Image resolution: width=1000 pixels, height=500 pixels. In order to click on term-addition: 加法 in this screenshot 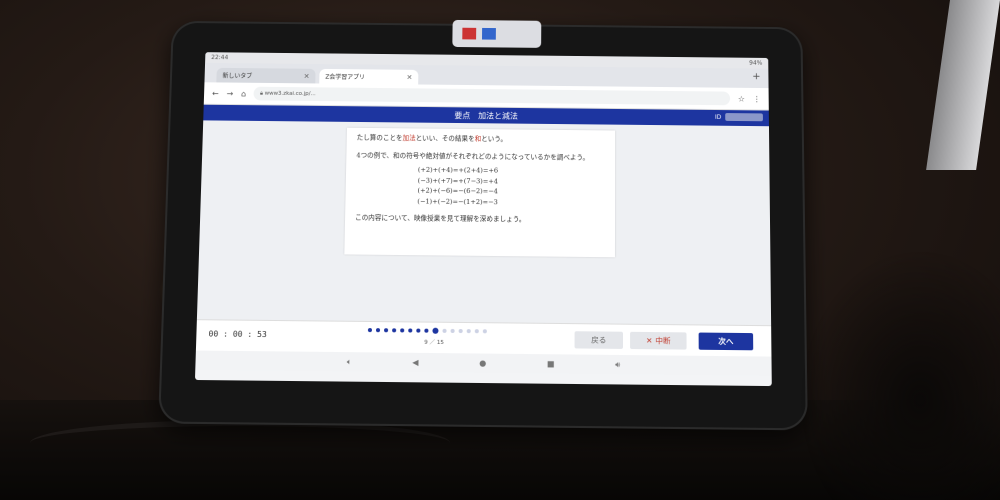, I will do `click(409, 138)`.